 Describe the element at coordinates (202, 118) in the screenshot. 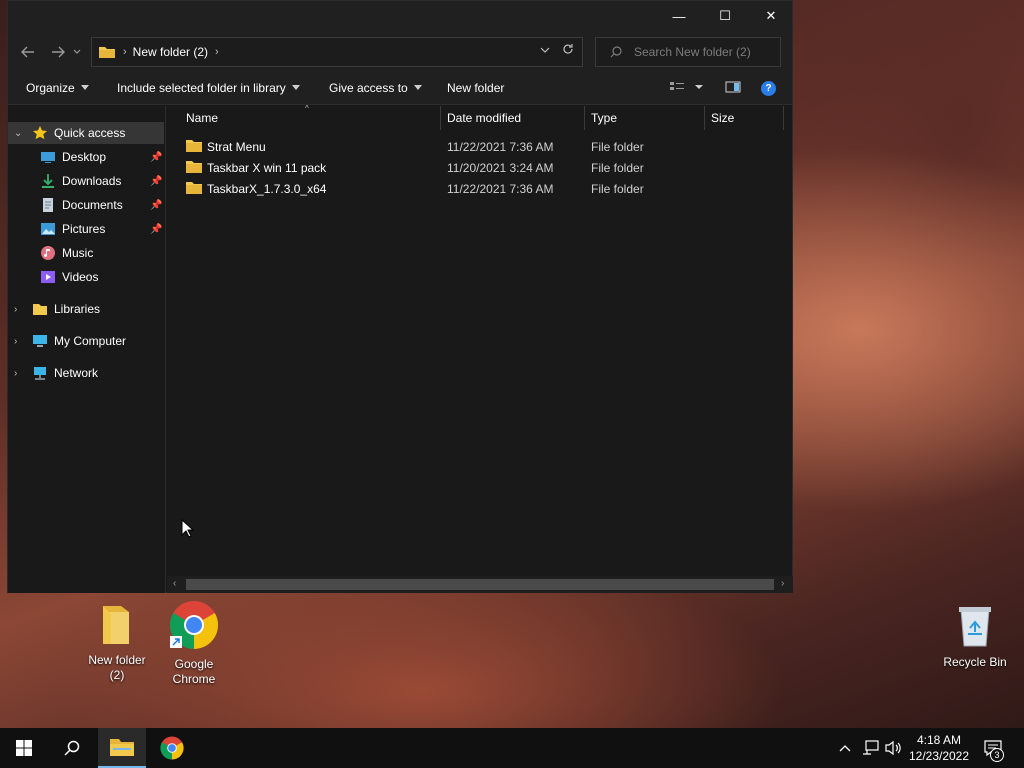

I see `column-label: Name` at that location.